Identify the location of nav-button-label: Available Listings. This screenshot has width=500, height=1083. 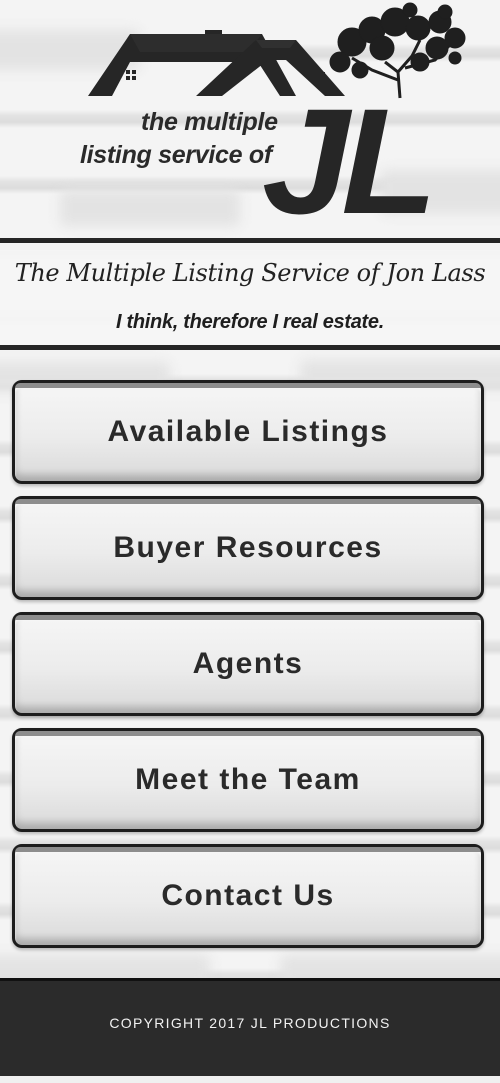
(248, 431).